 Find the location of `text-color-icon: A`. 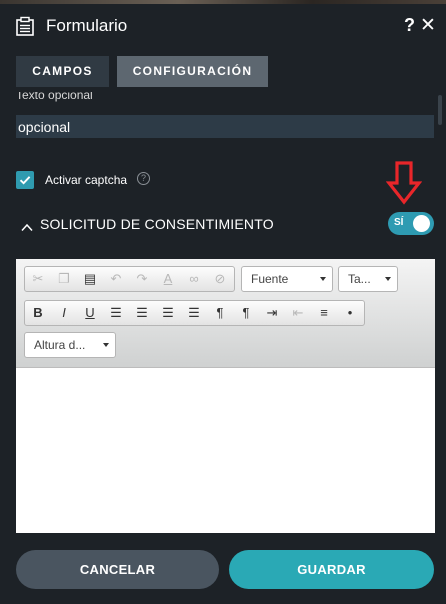

text-color-icon: A is located at coordinates (168, 279).